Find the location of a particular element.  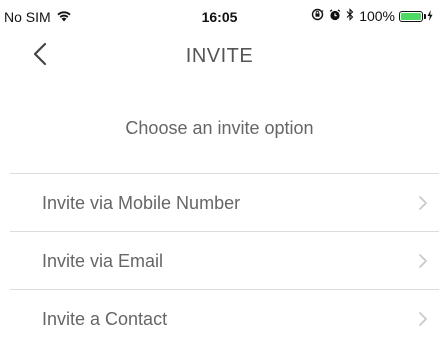

option-label: Invite via Email is located at coordinates (103, 261).